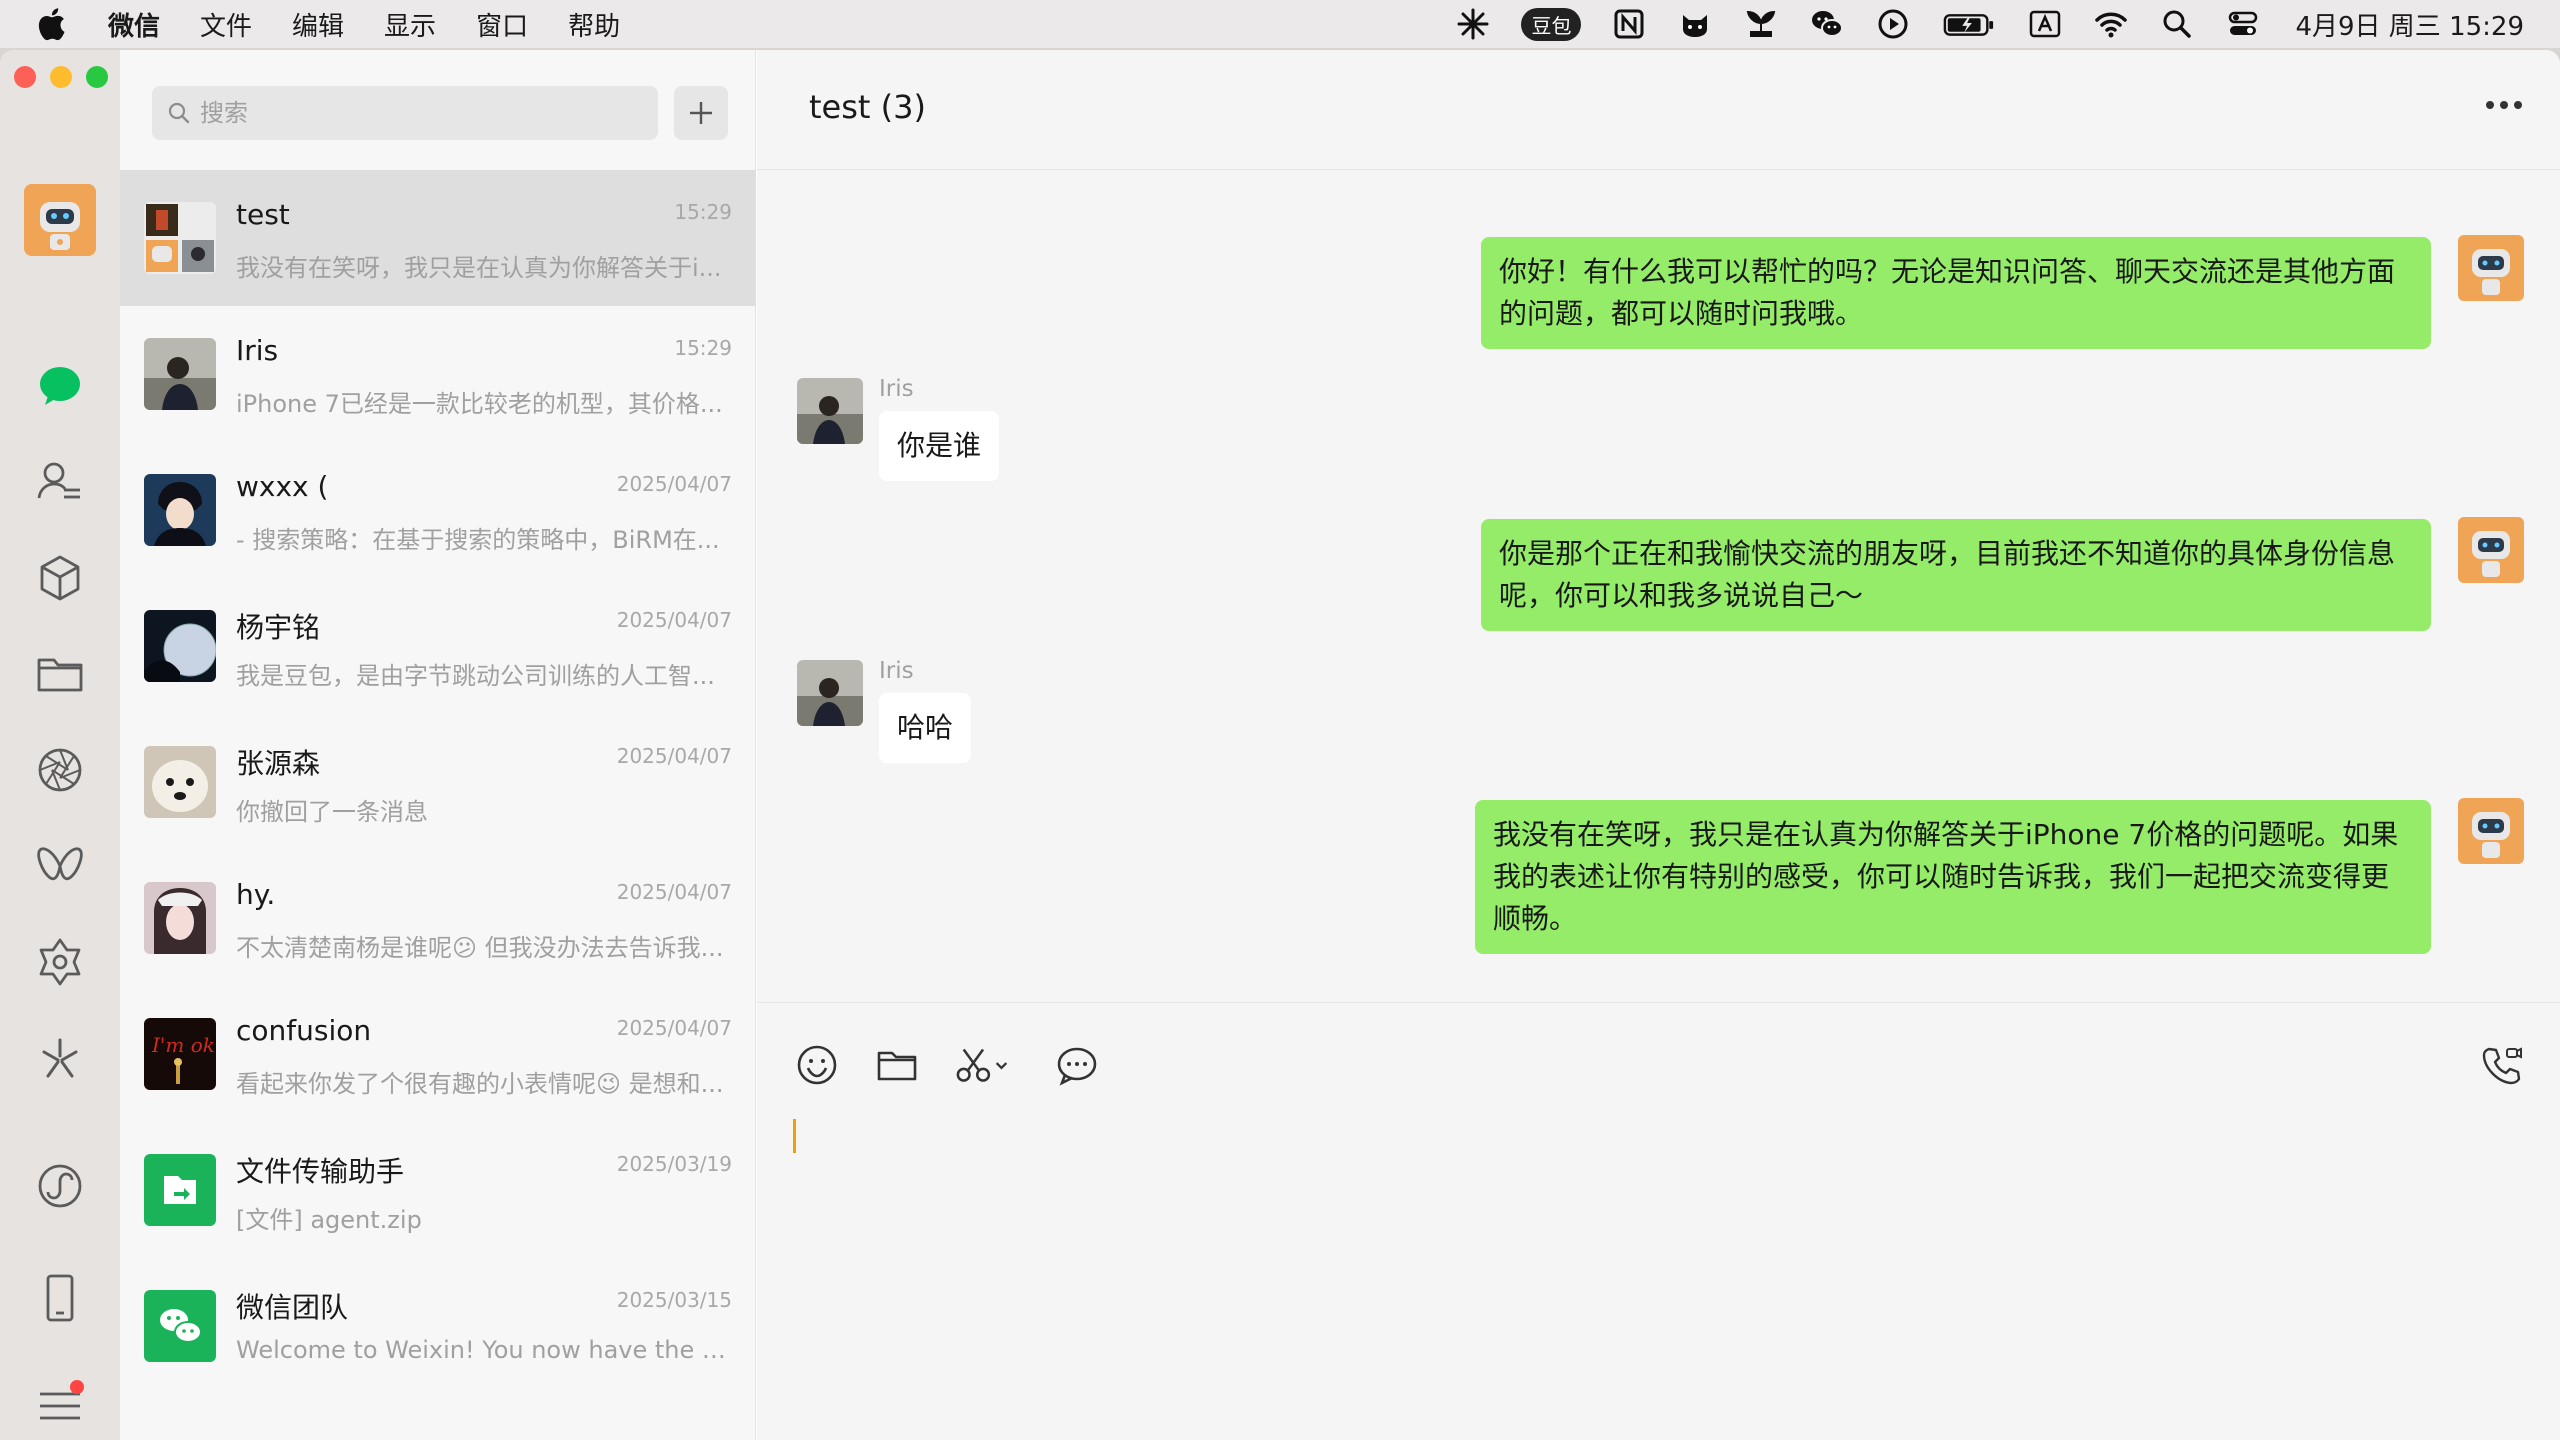 The width and height of the screenshot is (2560, 1440). What do you see at coordinates (134, 24) in the screenshot?
I see `menu-app-name: 微信` at bounding box center [134, 24].